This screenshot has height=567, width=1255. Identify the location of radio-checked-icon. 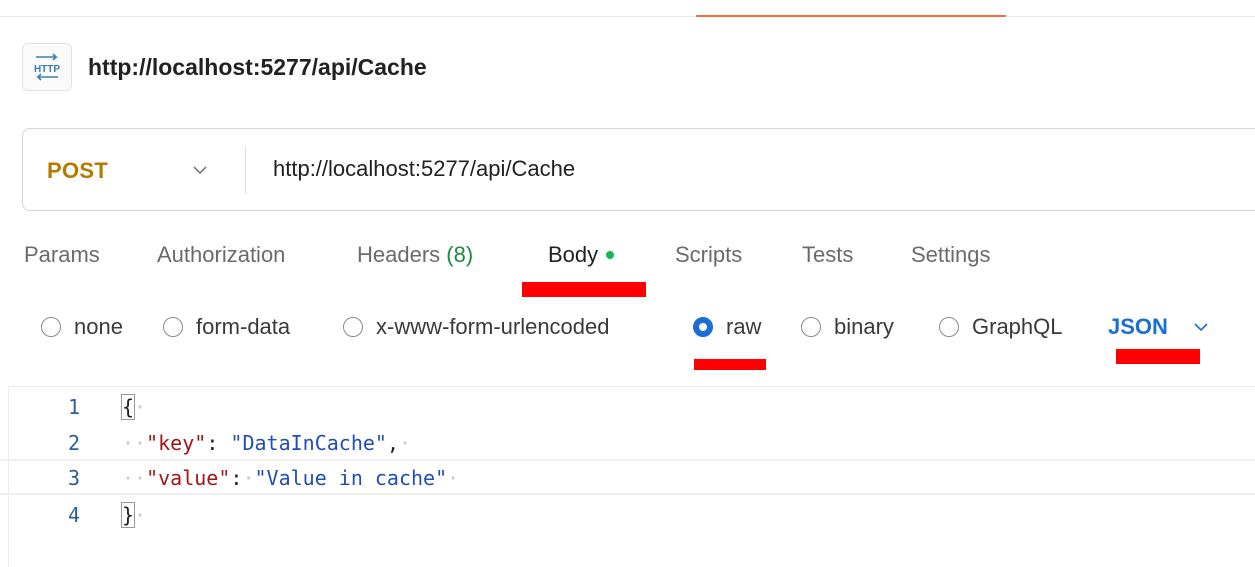
(703, 327).